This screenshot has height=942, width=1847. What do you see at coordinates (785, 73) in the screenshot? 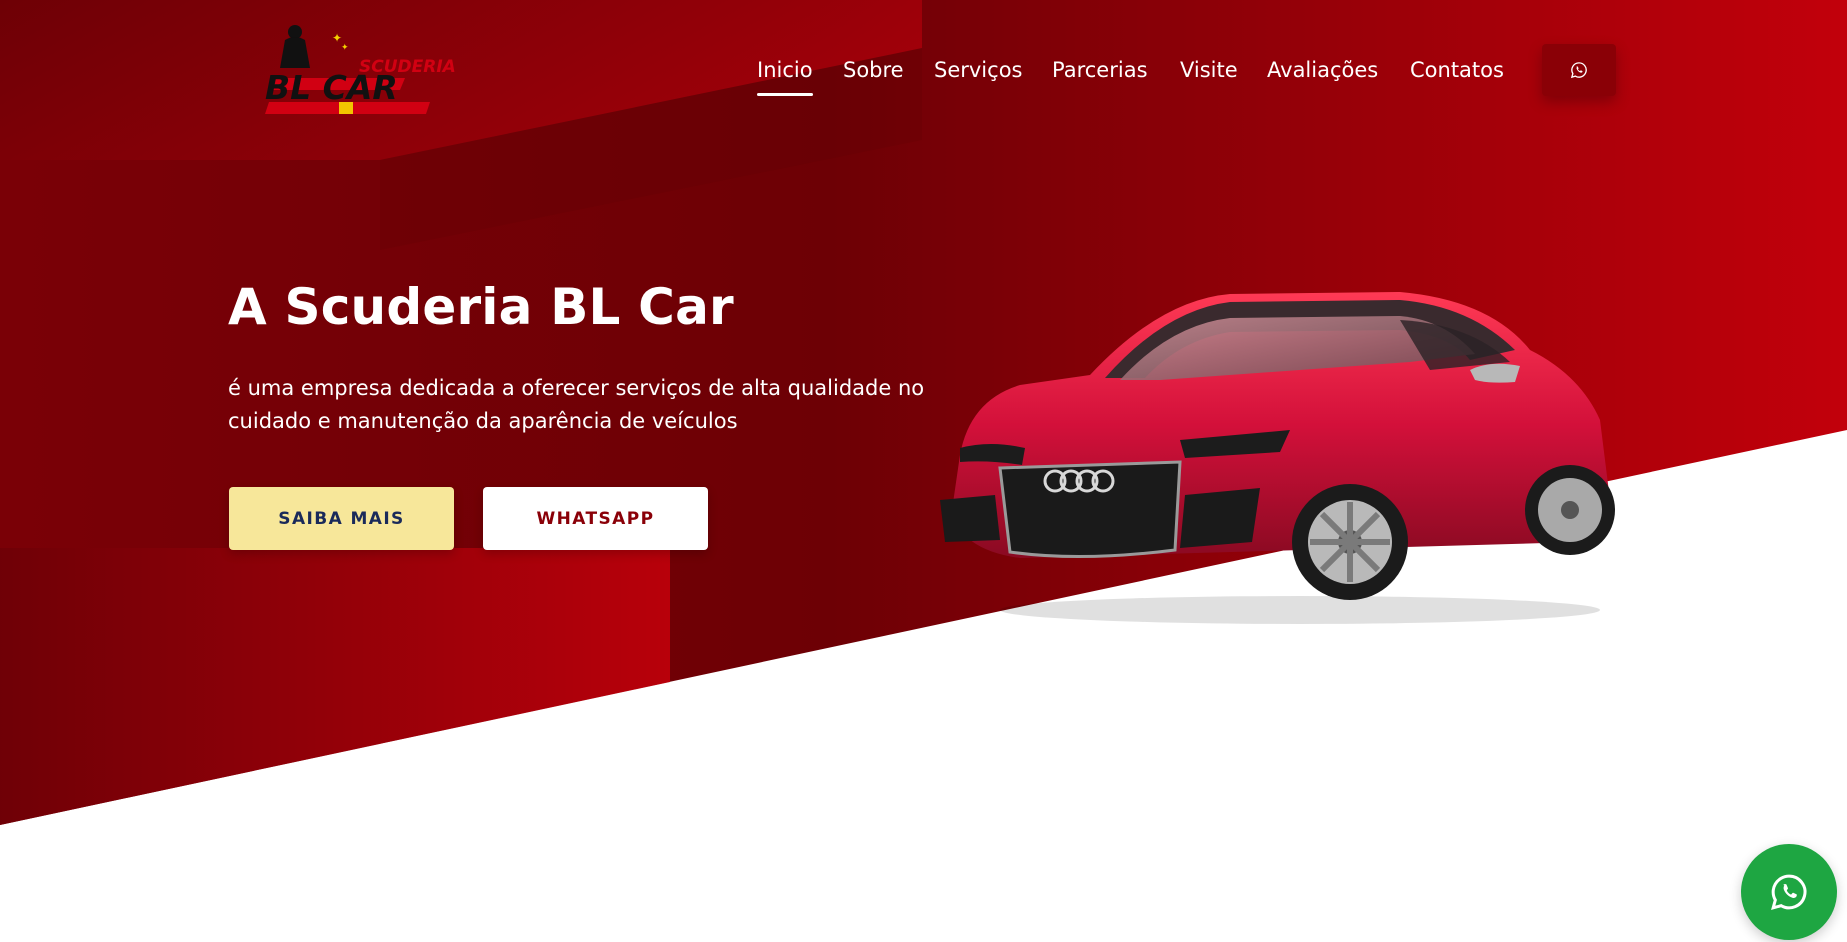
I see `nav-item-inicio: Inicio` at bounding box center [785, 73].